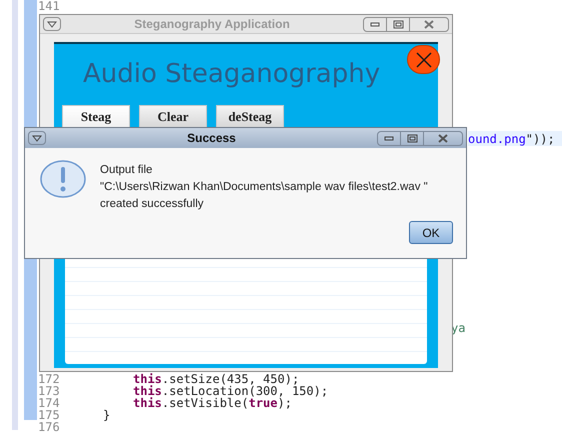 This screenshot has height=434, width=562. Describe the element at coordinates (152, 204) in the screenshot. I see `message-text: created successfully` at that location.